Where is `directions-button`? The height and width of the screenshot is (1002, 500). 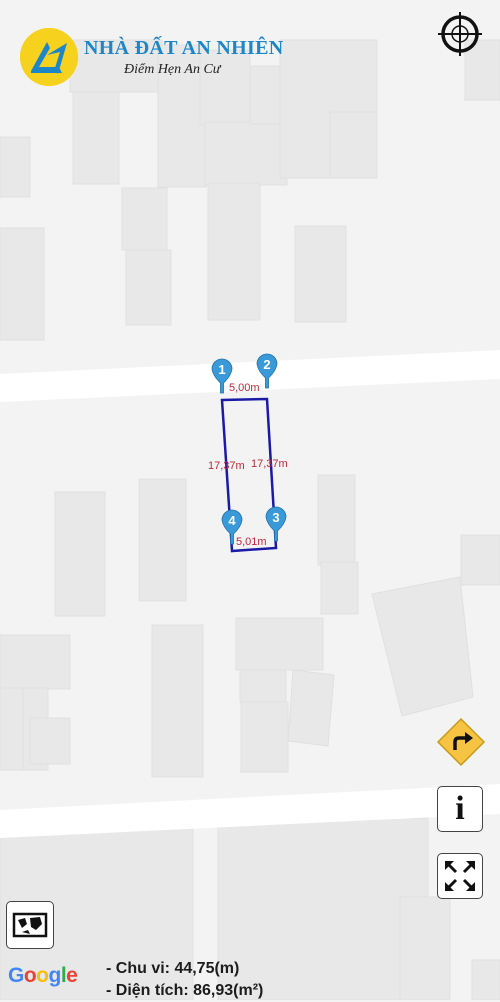
directions-button is located at coordinates (461, 742).